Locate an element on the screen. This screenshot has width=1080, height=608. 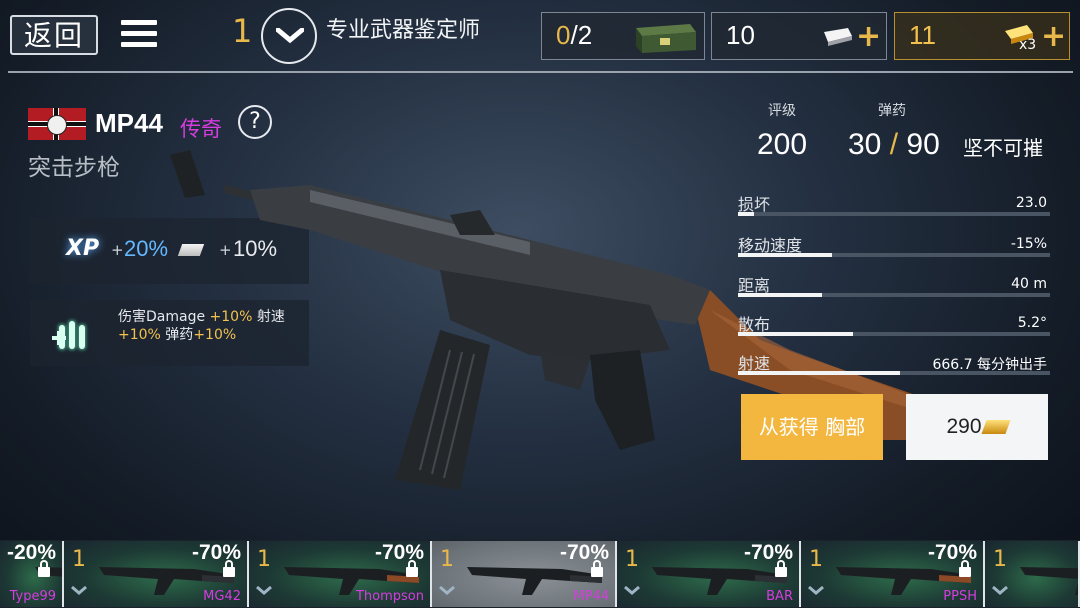
back-button: 返回 is located at coordinates (54, 35).